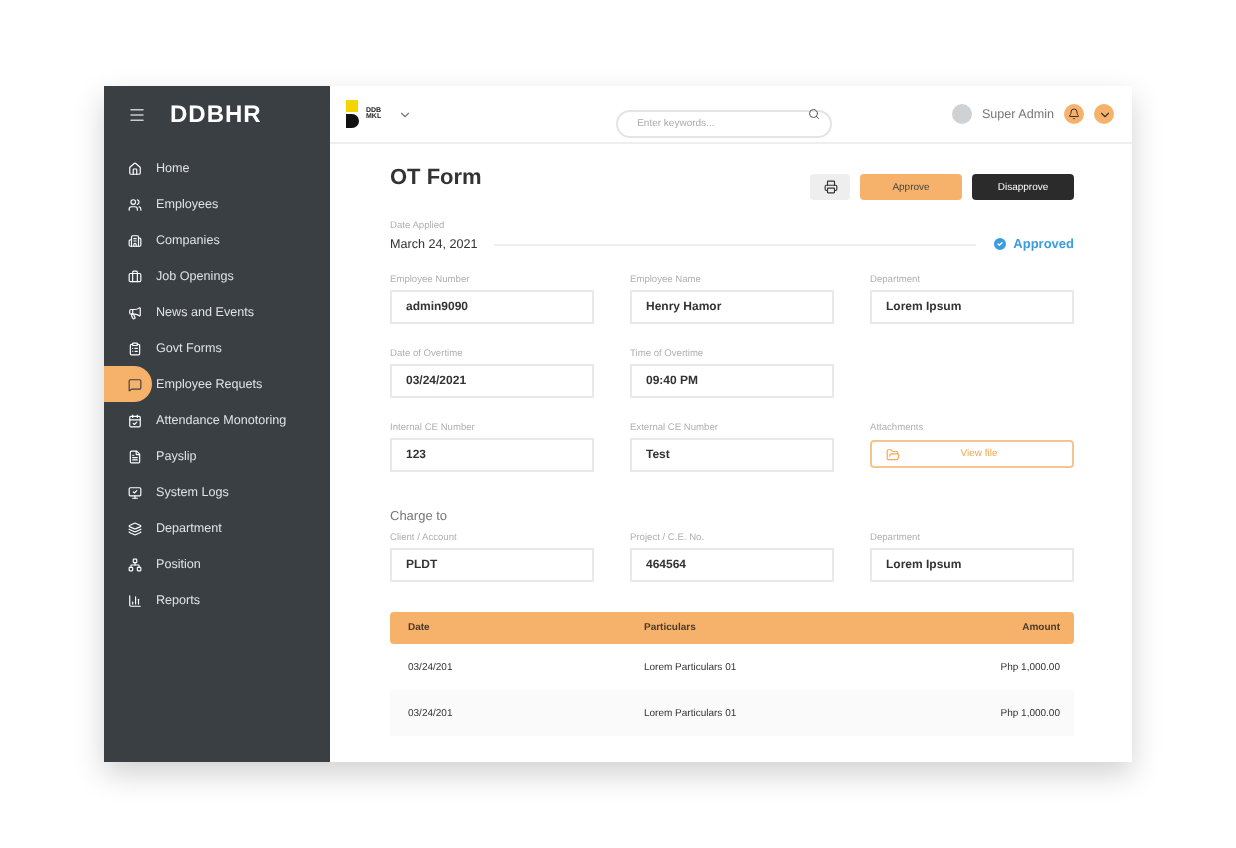  I want to click on calendar-icon, so click(135, 420).